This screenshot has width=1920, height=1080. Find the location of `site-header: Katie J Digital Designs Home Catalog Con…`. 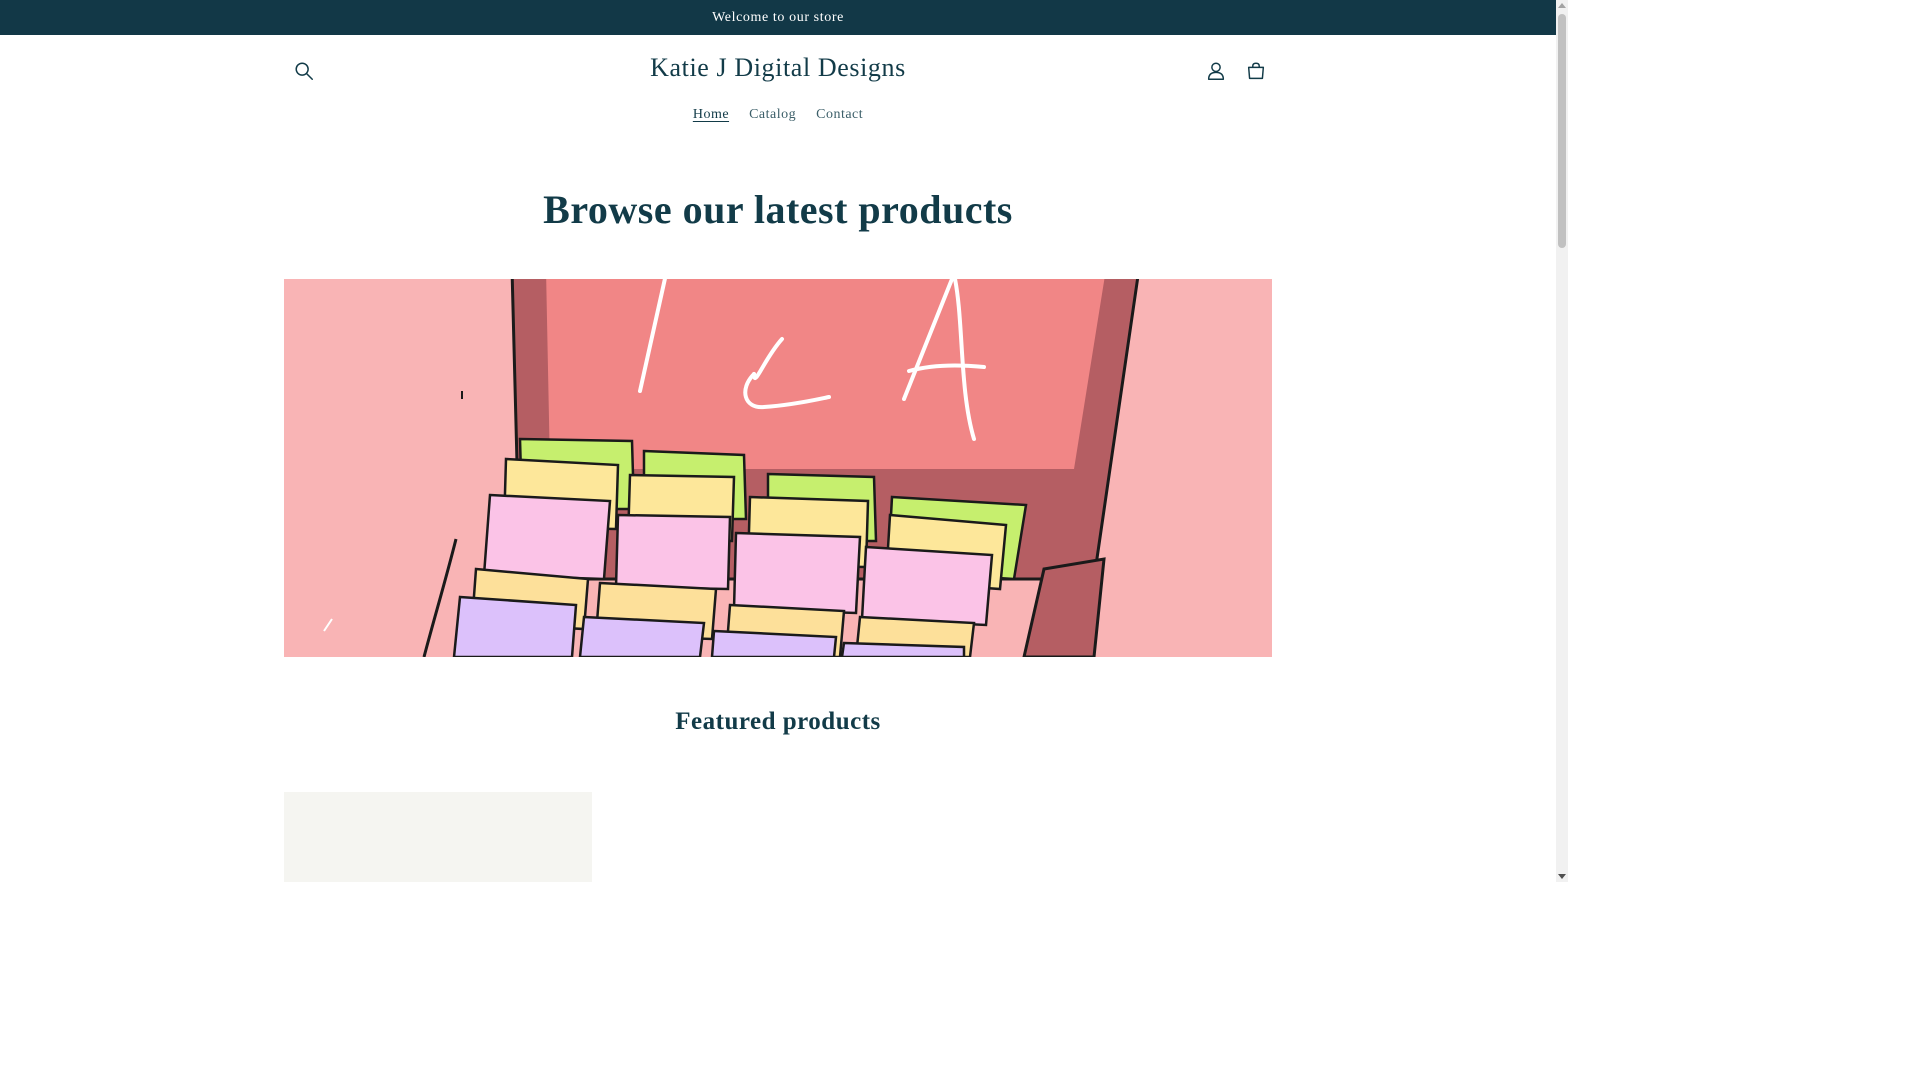

site-header: Katie J Digital Designs Home Catalog Con… is located at coordinates (778, 90).